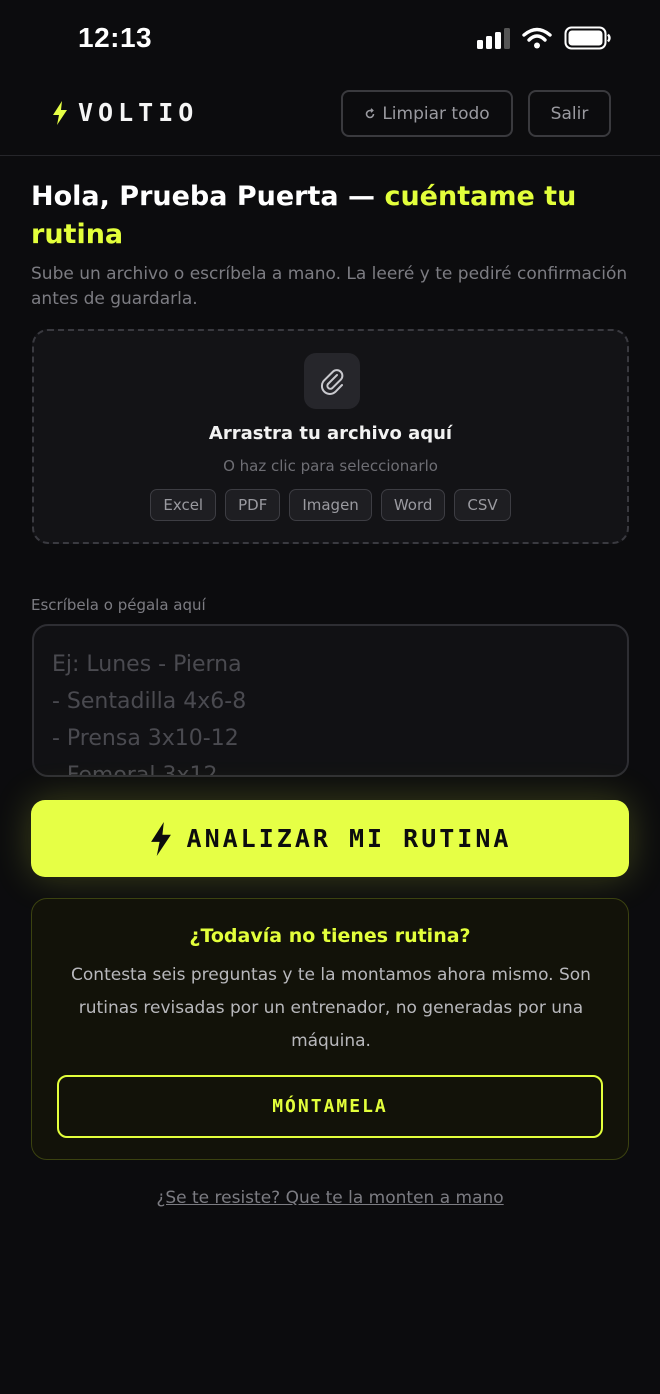 Image resolution: width=660 pixels, height=1394 pixels. Describe the element at coordinates (330, 1106) in the screenshot. I see `build-routine-button: MÓNTAMELA` at that location.